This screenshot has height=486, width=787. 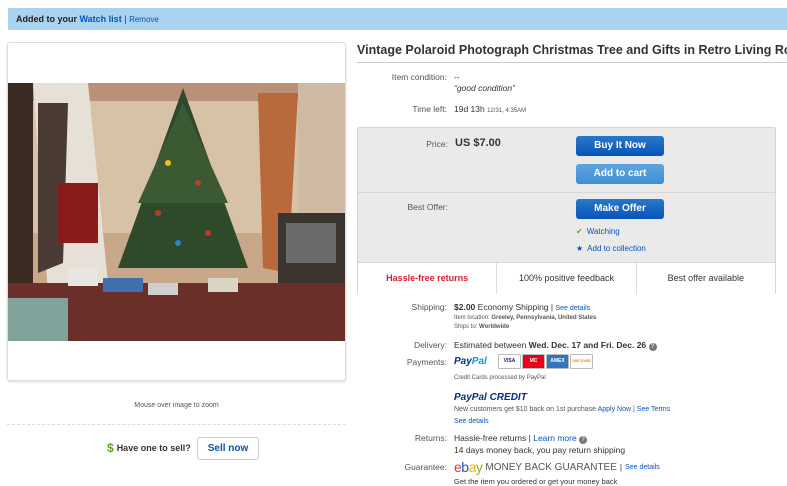 What do you see at coordinates (466, 327) in the screenshot?
I see `ships-to-label: Ships to:` at bounding box center [466, 327].